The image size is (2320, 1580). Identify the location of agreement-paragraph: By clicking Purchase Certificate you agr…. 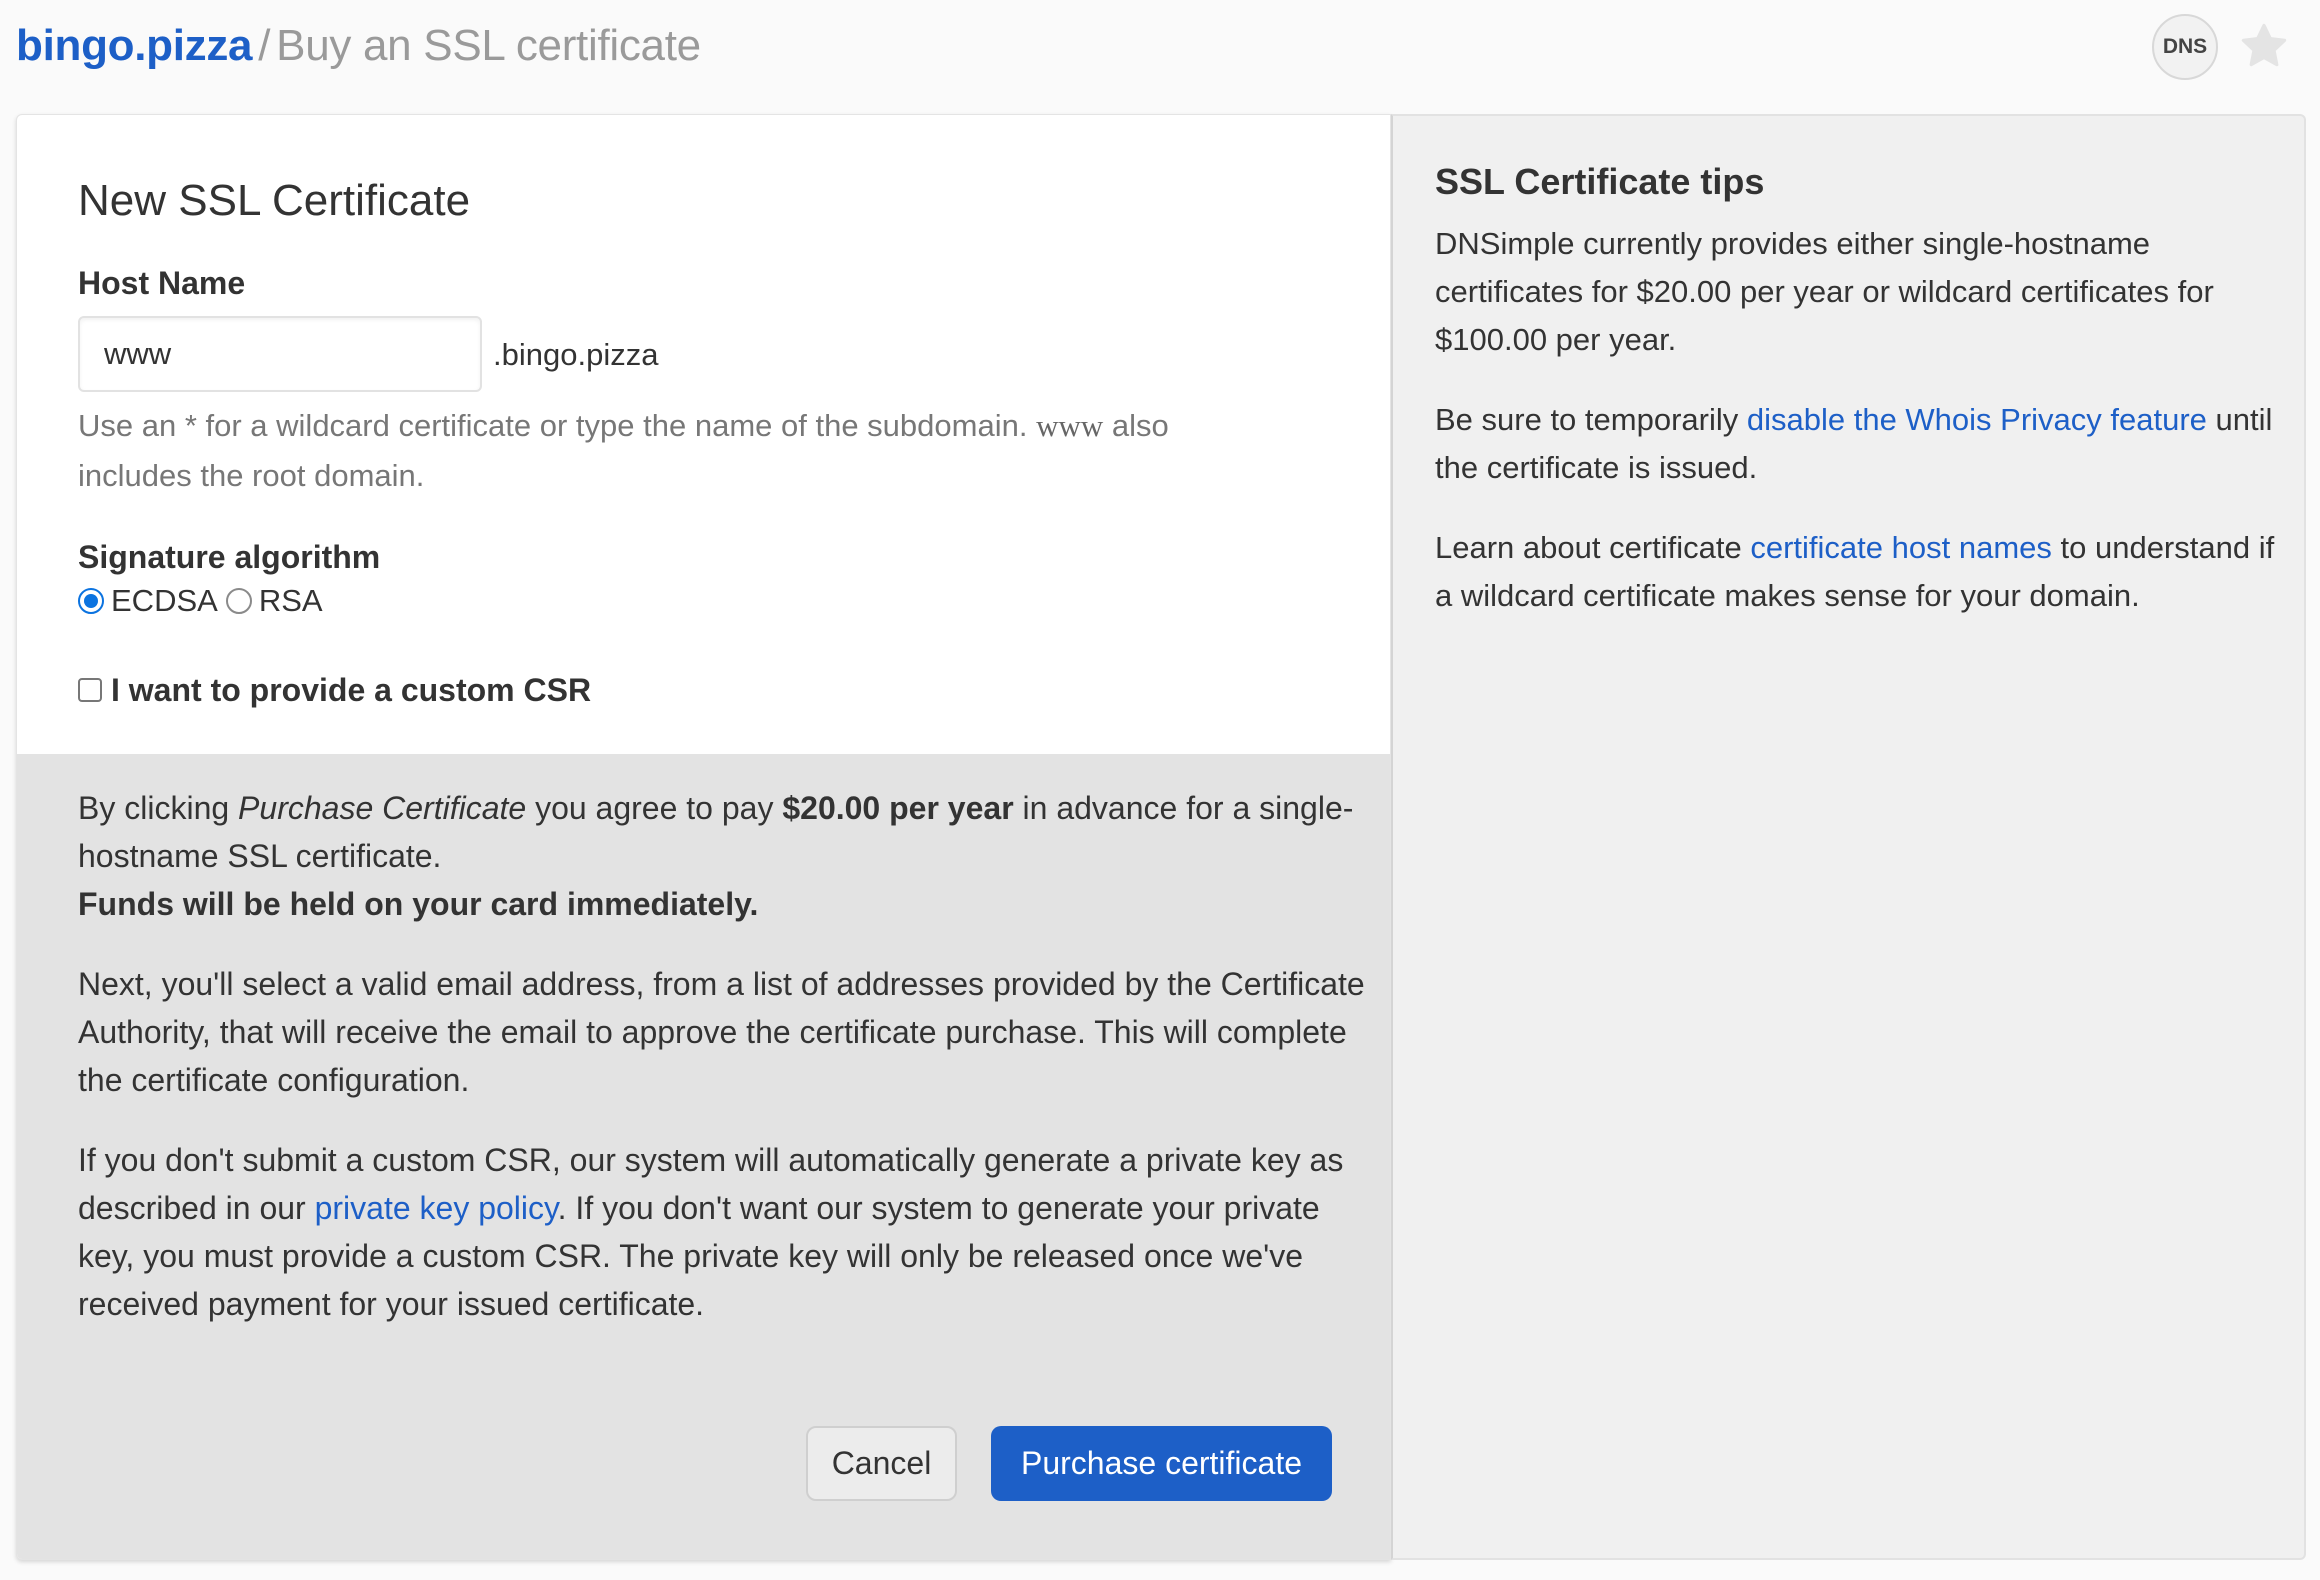
(723, 856).